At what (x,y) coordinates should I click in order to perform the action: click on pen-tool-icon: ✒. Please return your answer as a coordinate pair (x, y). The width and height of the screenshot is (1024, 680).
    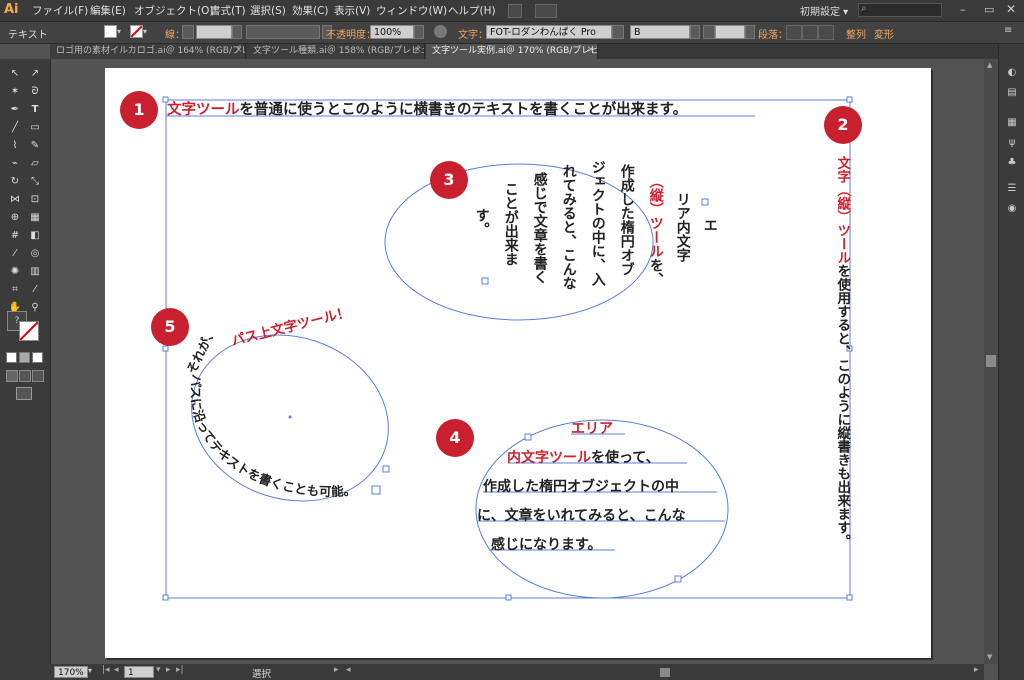
    Looking at the image, I should click on (15, 109).